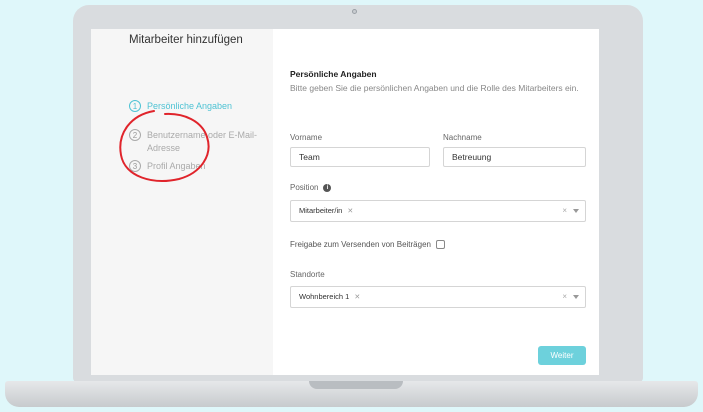 The height and width of the screenshot is (412, 703). I want to click on wizard-step-username: 2 Benutzername oder E-Mail-Adresse, so click(195, 142).